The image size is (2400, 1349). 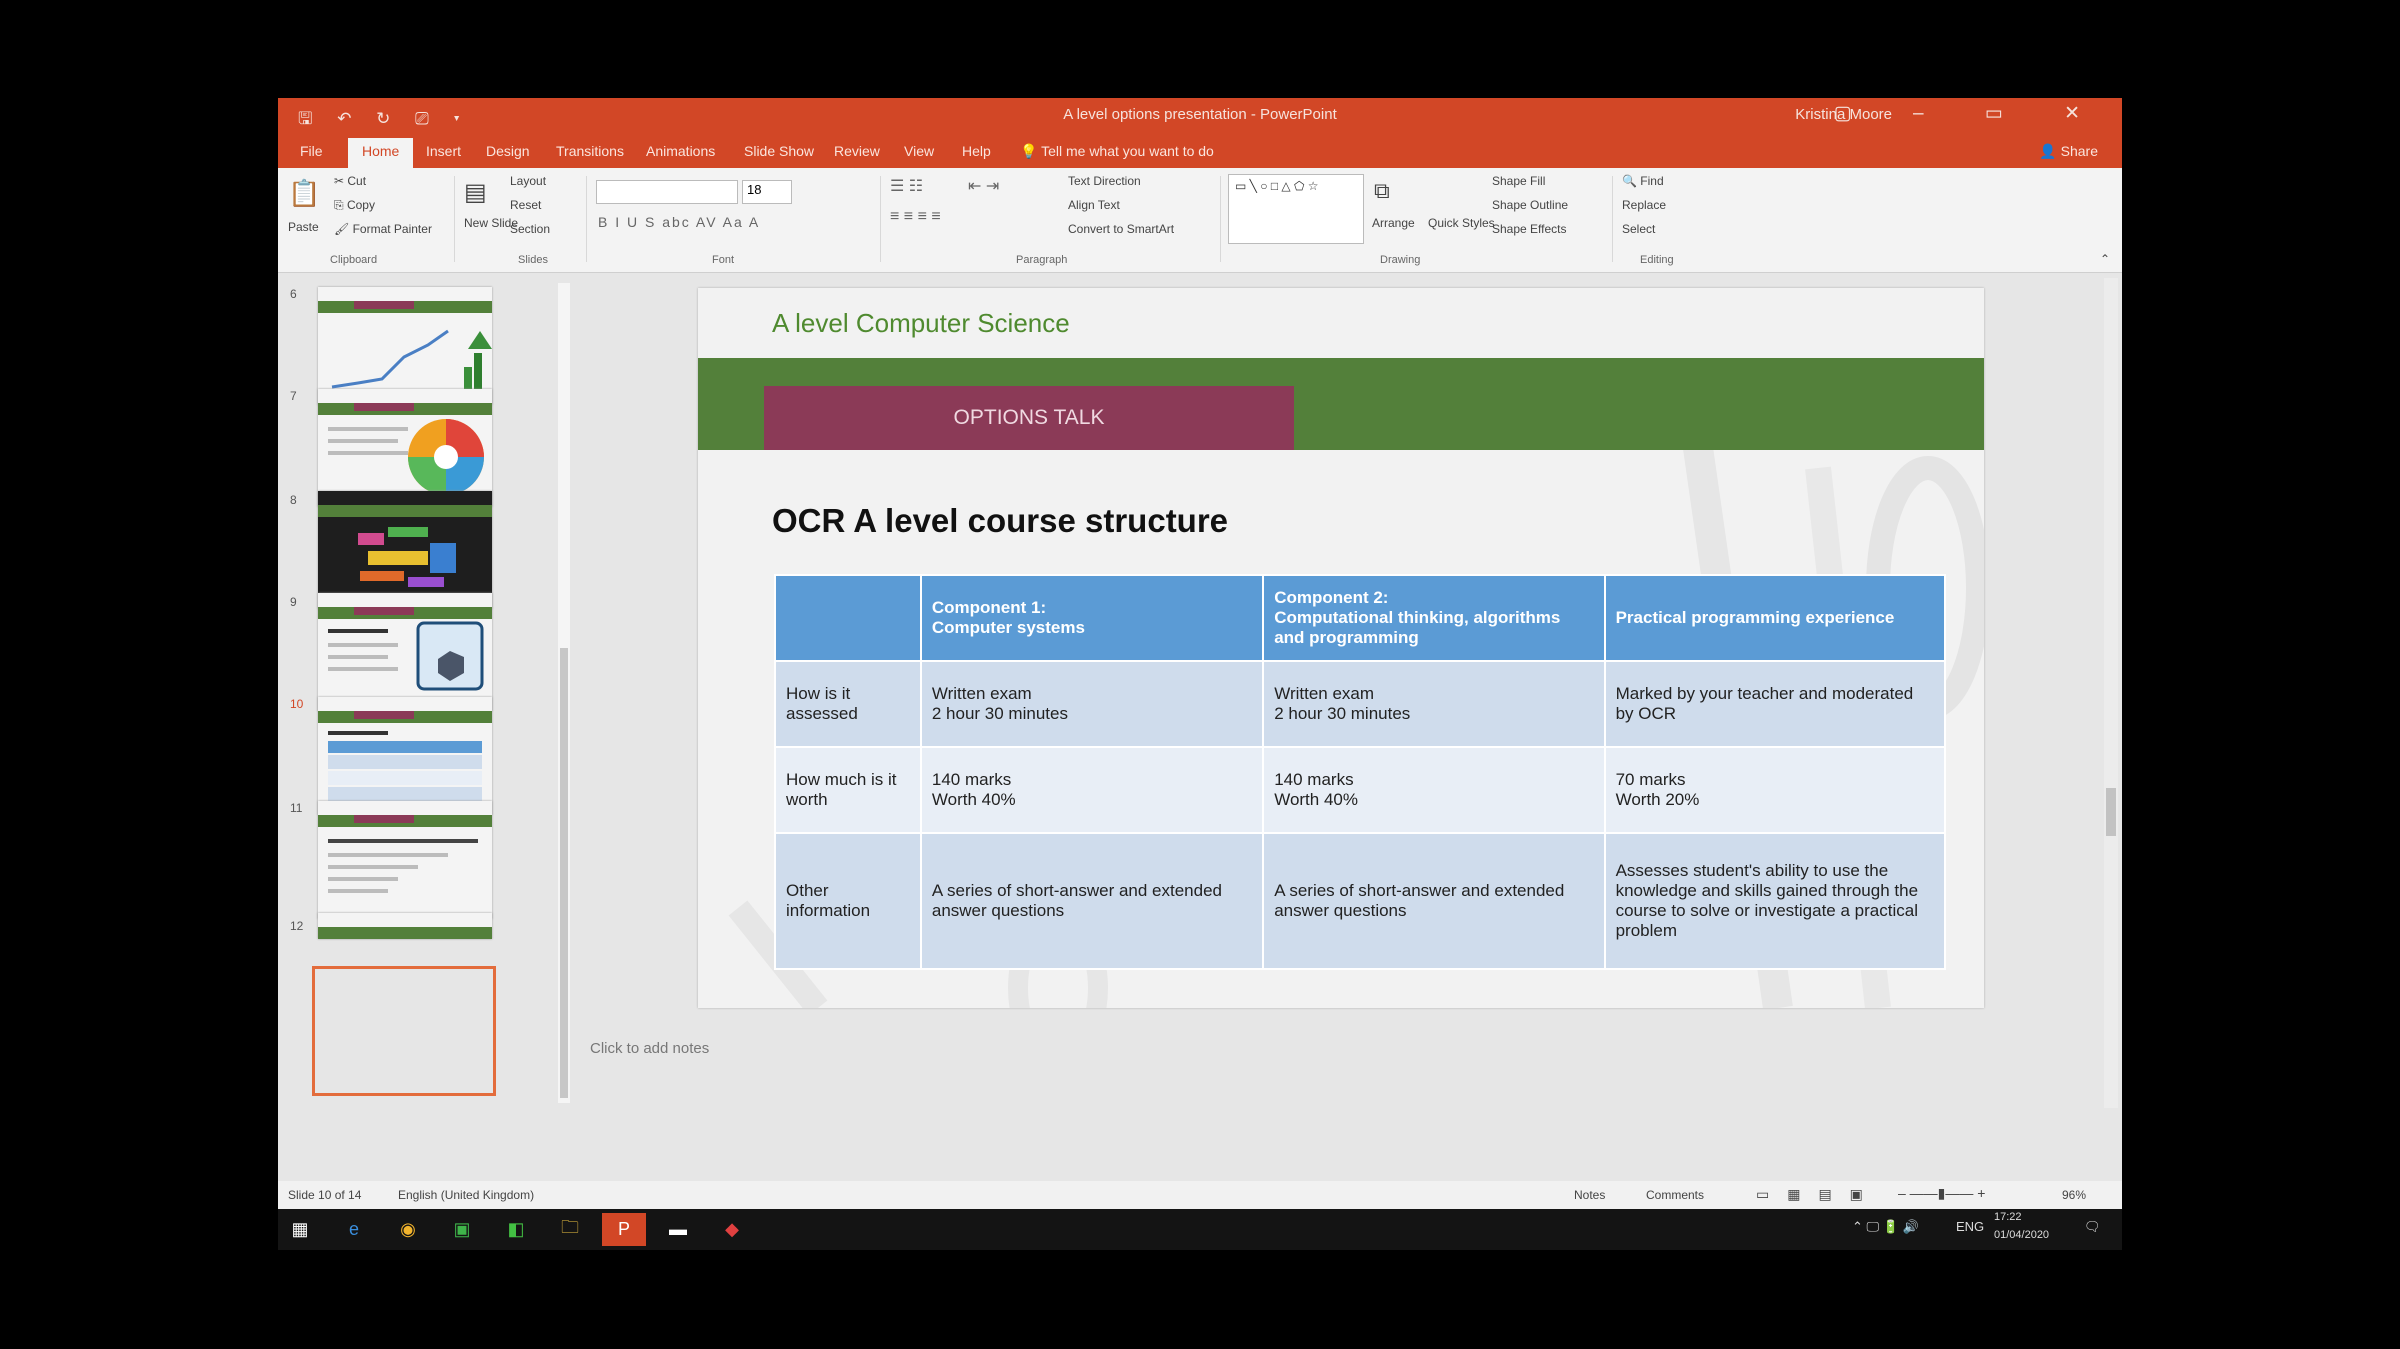 I want to click on shape-fill-button: Shape Fill, so click(x=1518, y=181).